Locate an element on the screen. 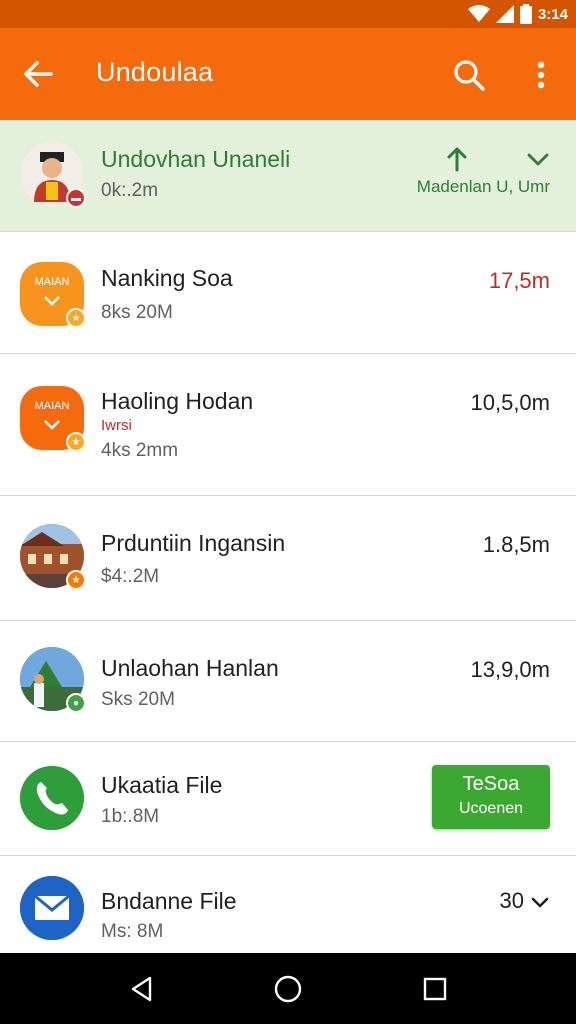 The height and width of the screenshot is (1024, 576). back-arrow-icon is located at coordinates (38, 74).